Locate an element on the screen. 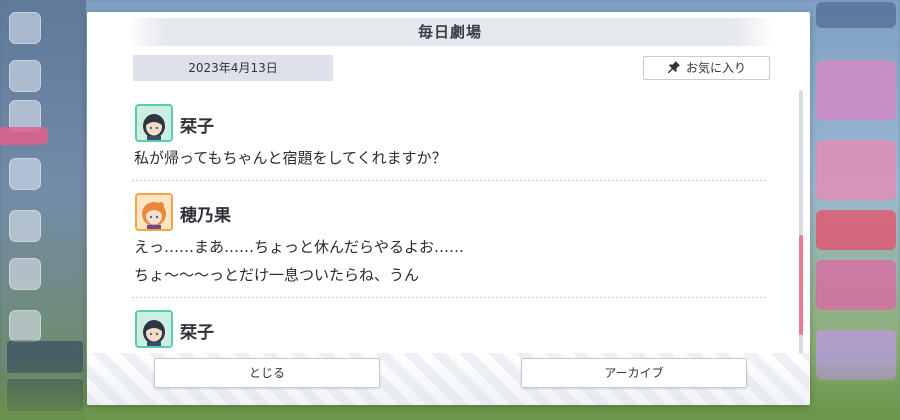  background-right-menu is located at coordinates (854, 210).